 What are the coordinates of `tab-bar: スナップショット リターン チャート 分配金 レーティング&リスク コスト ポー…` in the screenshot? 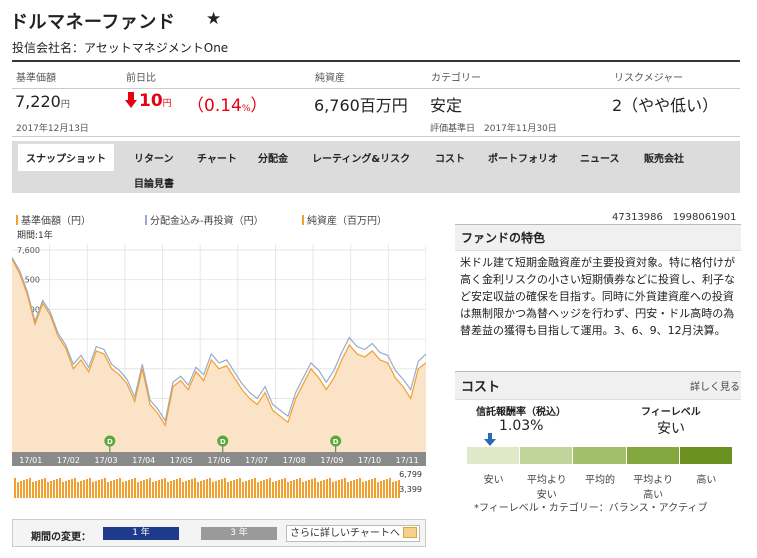 It's located at (376, 167).